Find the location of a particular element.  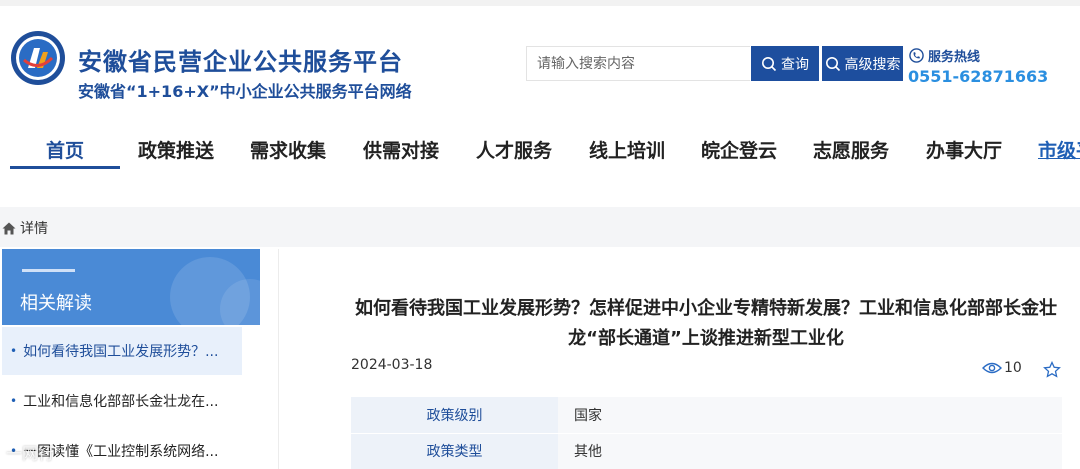

eye-icon is located at coordinates (992, 368).